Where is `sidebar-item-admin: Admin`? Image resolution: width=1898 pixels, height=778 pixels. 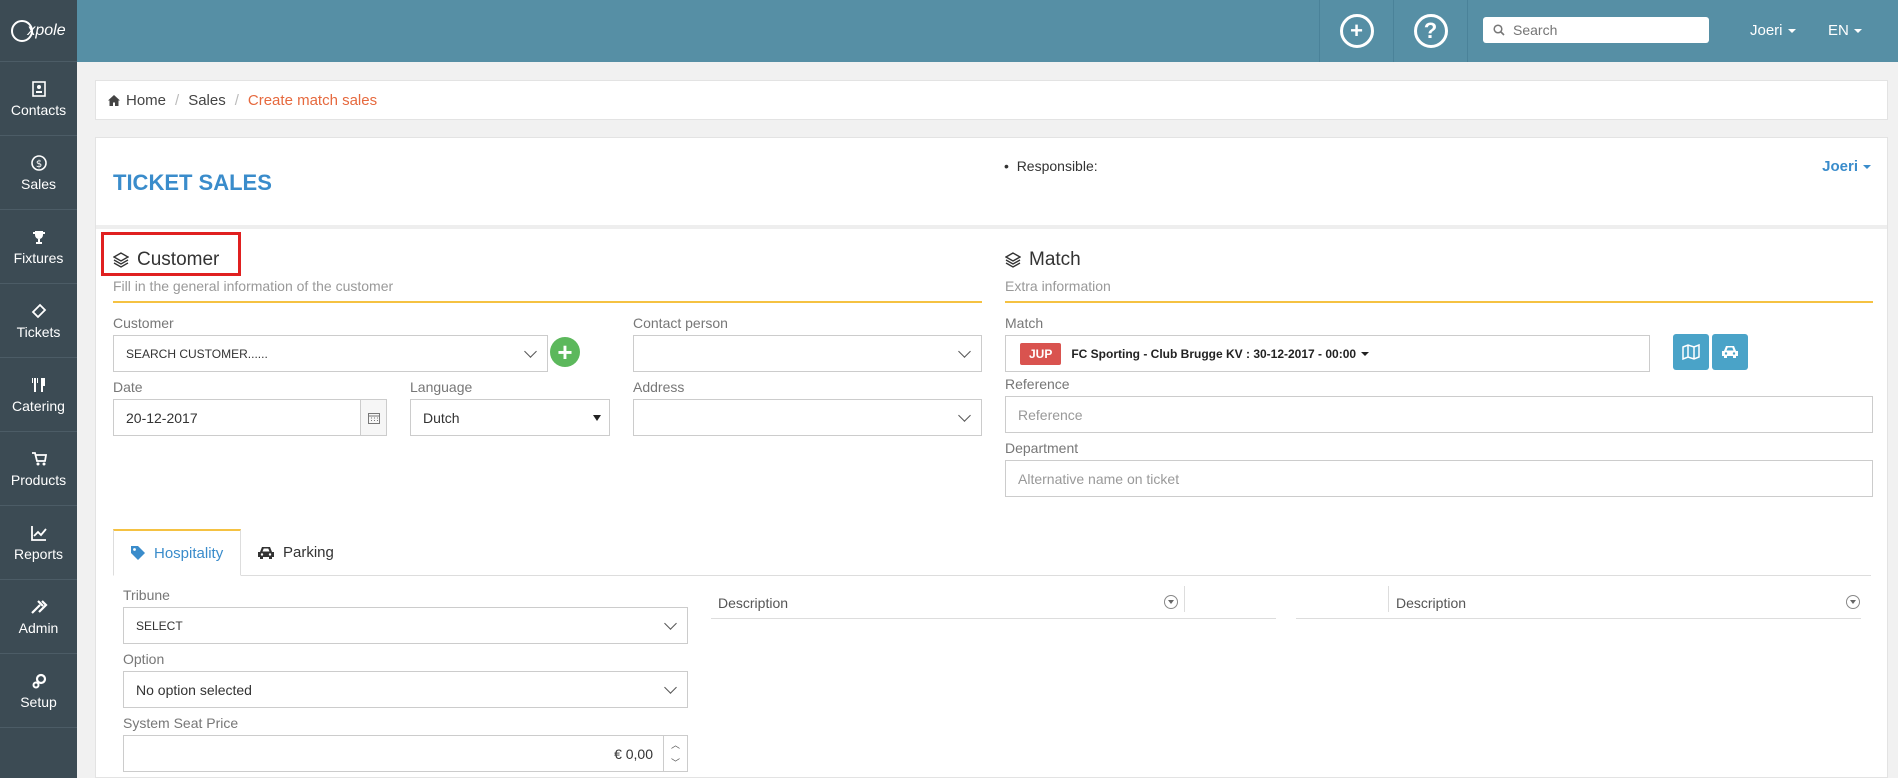 sidebar-item-admin: Admin is located at coordinates (38, 617).